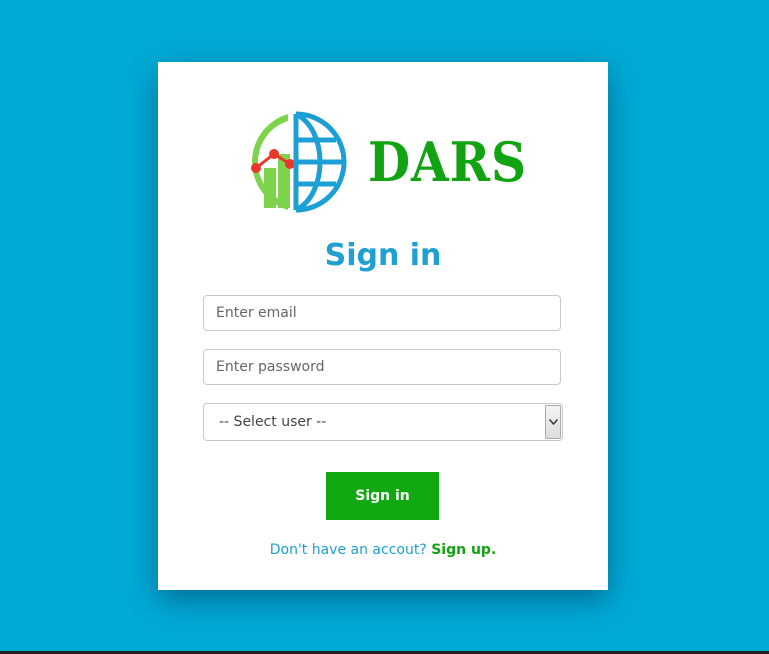 The image size is (769, 654). What do you see at coordinates (553, 422) in the screenshot?
I see `chevron-down-icon` at bounding box center [553, 422].